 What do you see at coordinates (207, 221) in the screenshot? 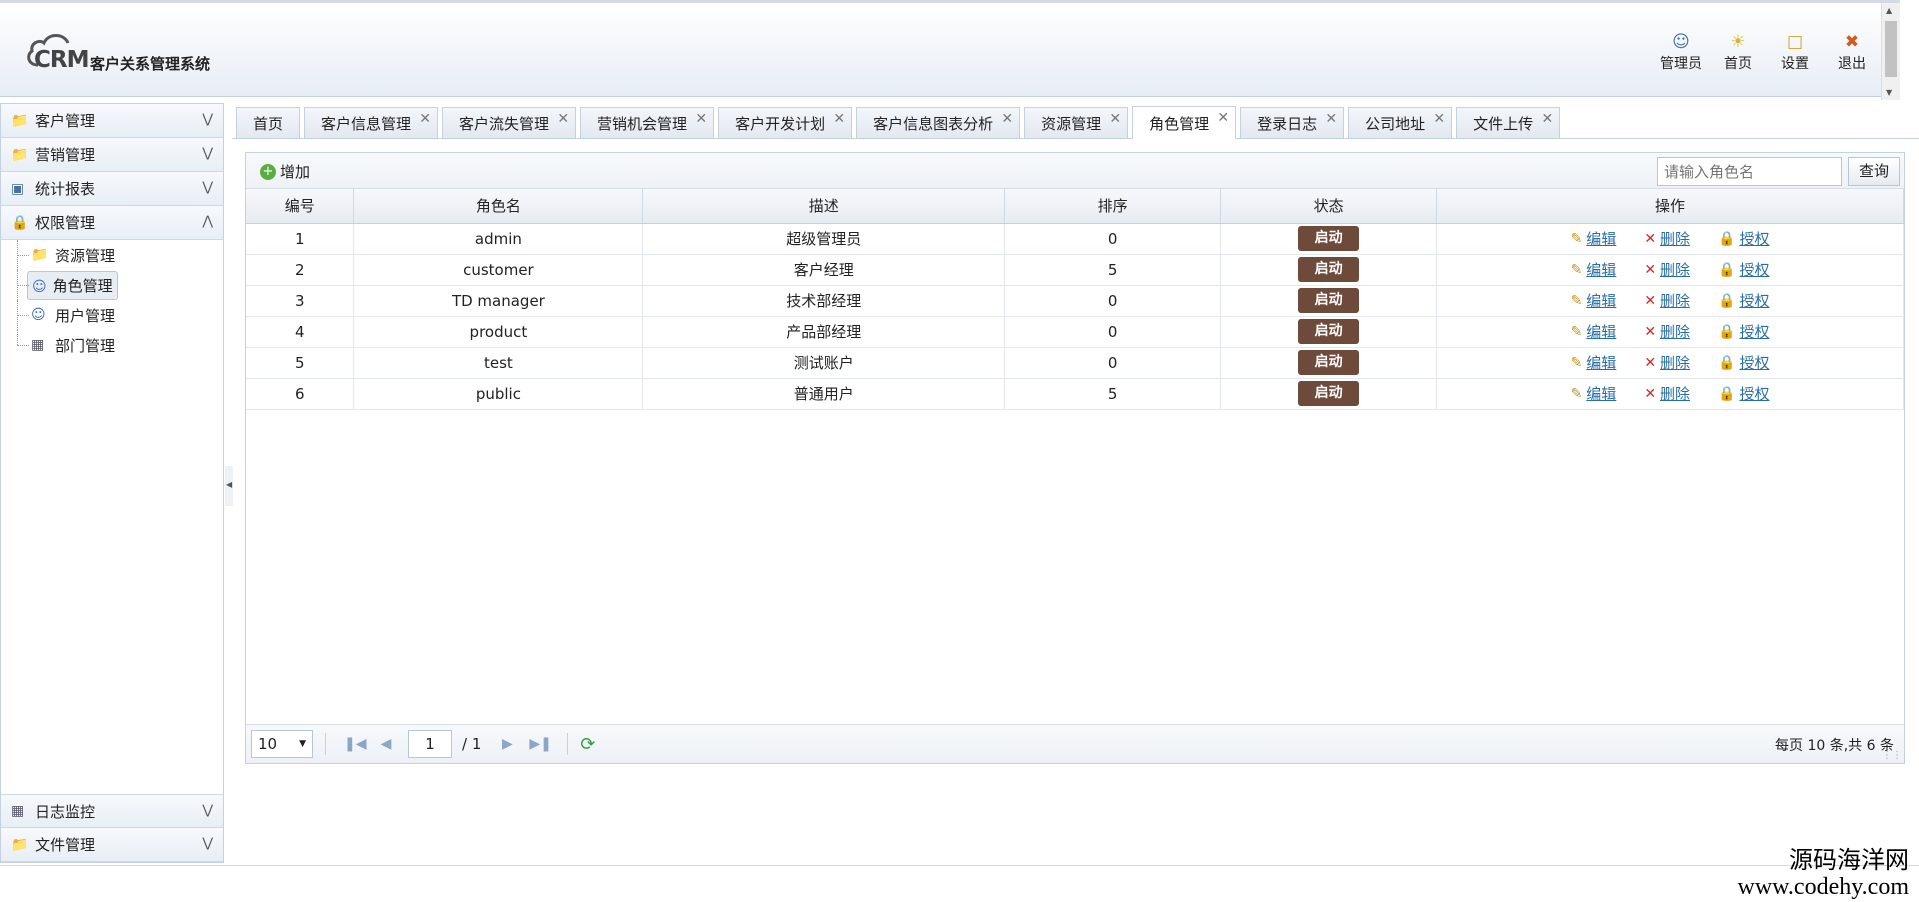
I see `chevron-up-icon: ⋀` at bounding box center [207, 221].